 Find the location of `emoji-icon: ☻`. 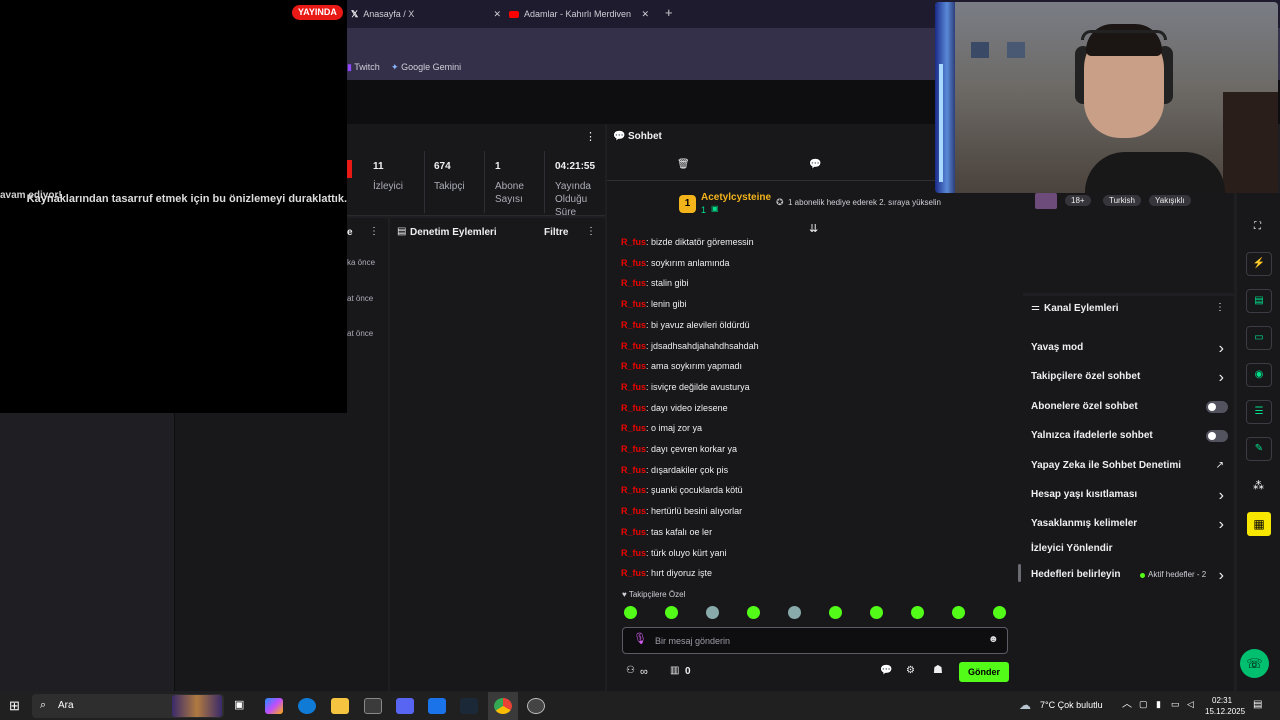

emoji-icon: ☻ is located at coordinates (993, 640).